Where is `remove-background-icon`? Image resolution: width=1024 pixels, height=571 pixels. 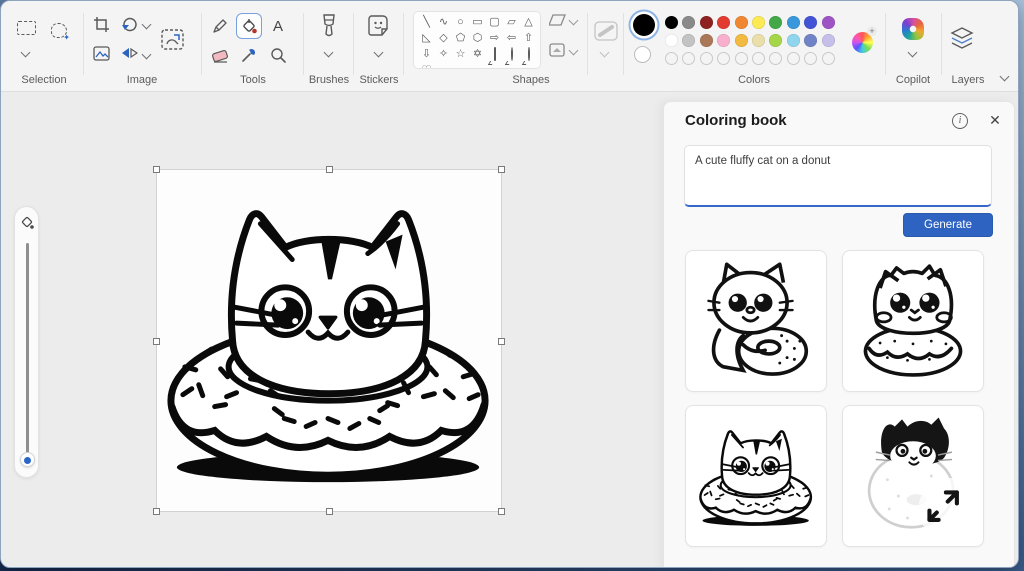
remove-background-icon is located at coordinates (101, 53).